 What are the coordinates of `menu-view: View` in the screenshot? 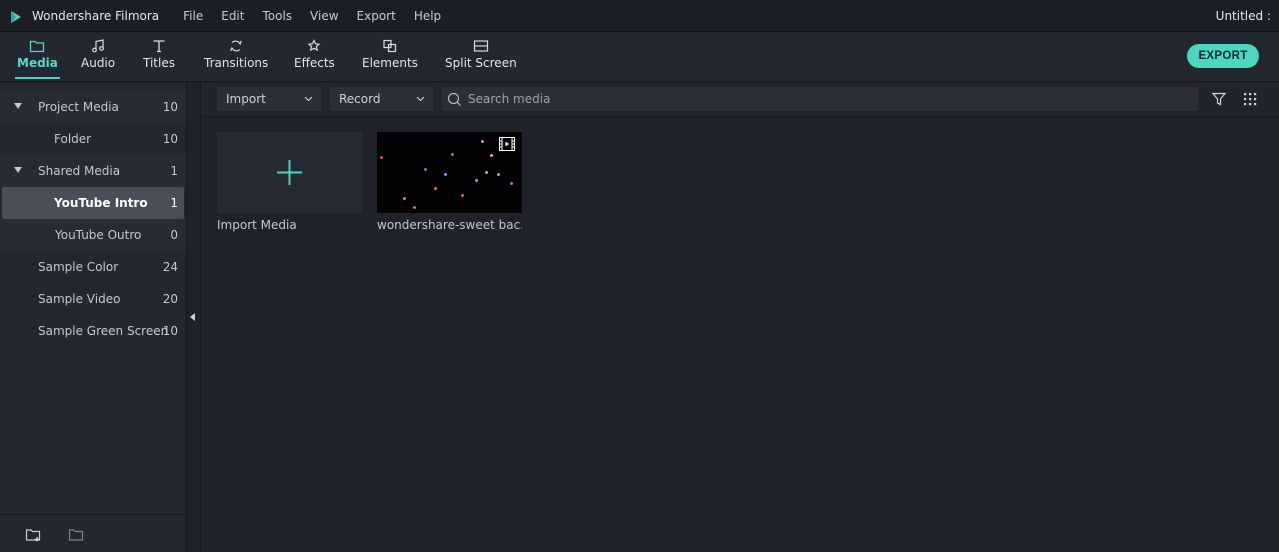 It's located at (324, 16).